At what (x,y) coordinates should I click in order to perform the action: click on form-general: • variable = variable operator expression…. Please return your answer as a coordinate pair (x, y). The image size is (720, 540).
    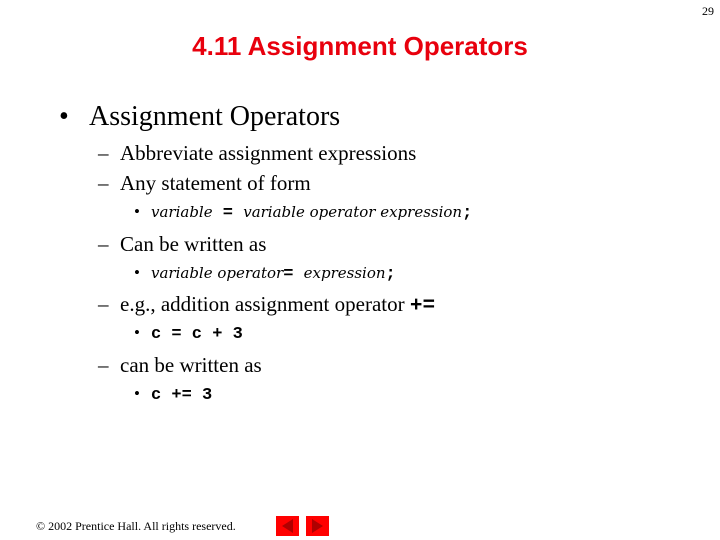
    Looking at the image, I should click on (303, 212).